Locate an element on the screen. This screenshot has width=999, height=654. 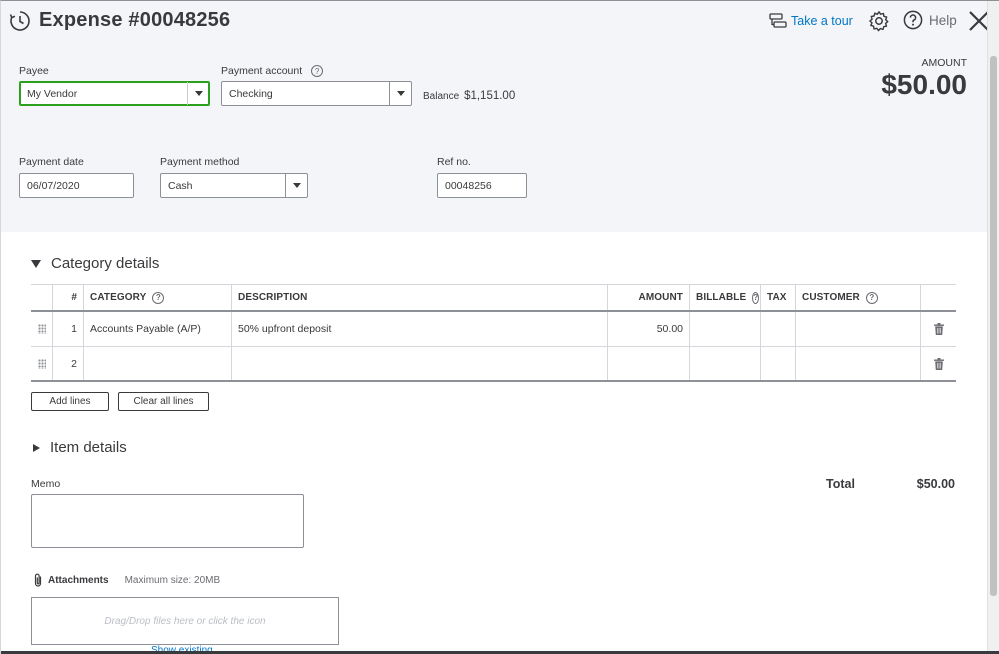
help-button: Help is located at coordinates (930, 20).